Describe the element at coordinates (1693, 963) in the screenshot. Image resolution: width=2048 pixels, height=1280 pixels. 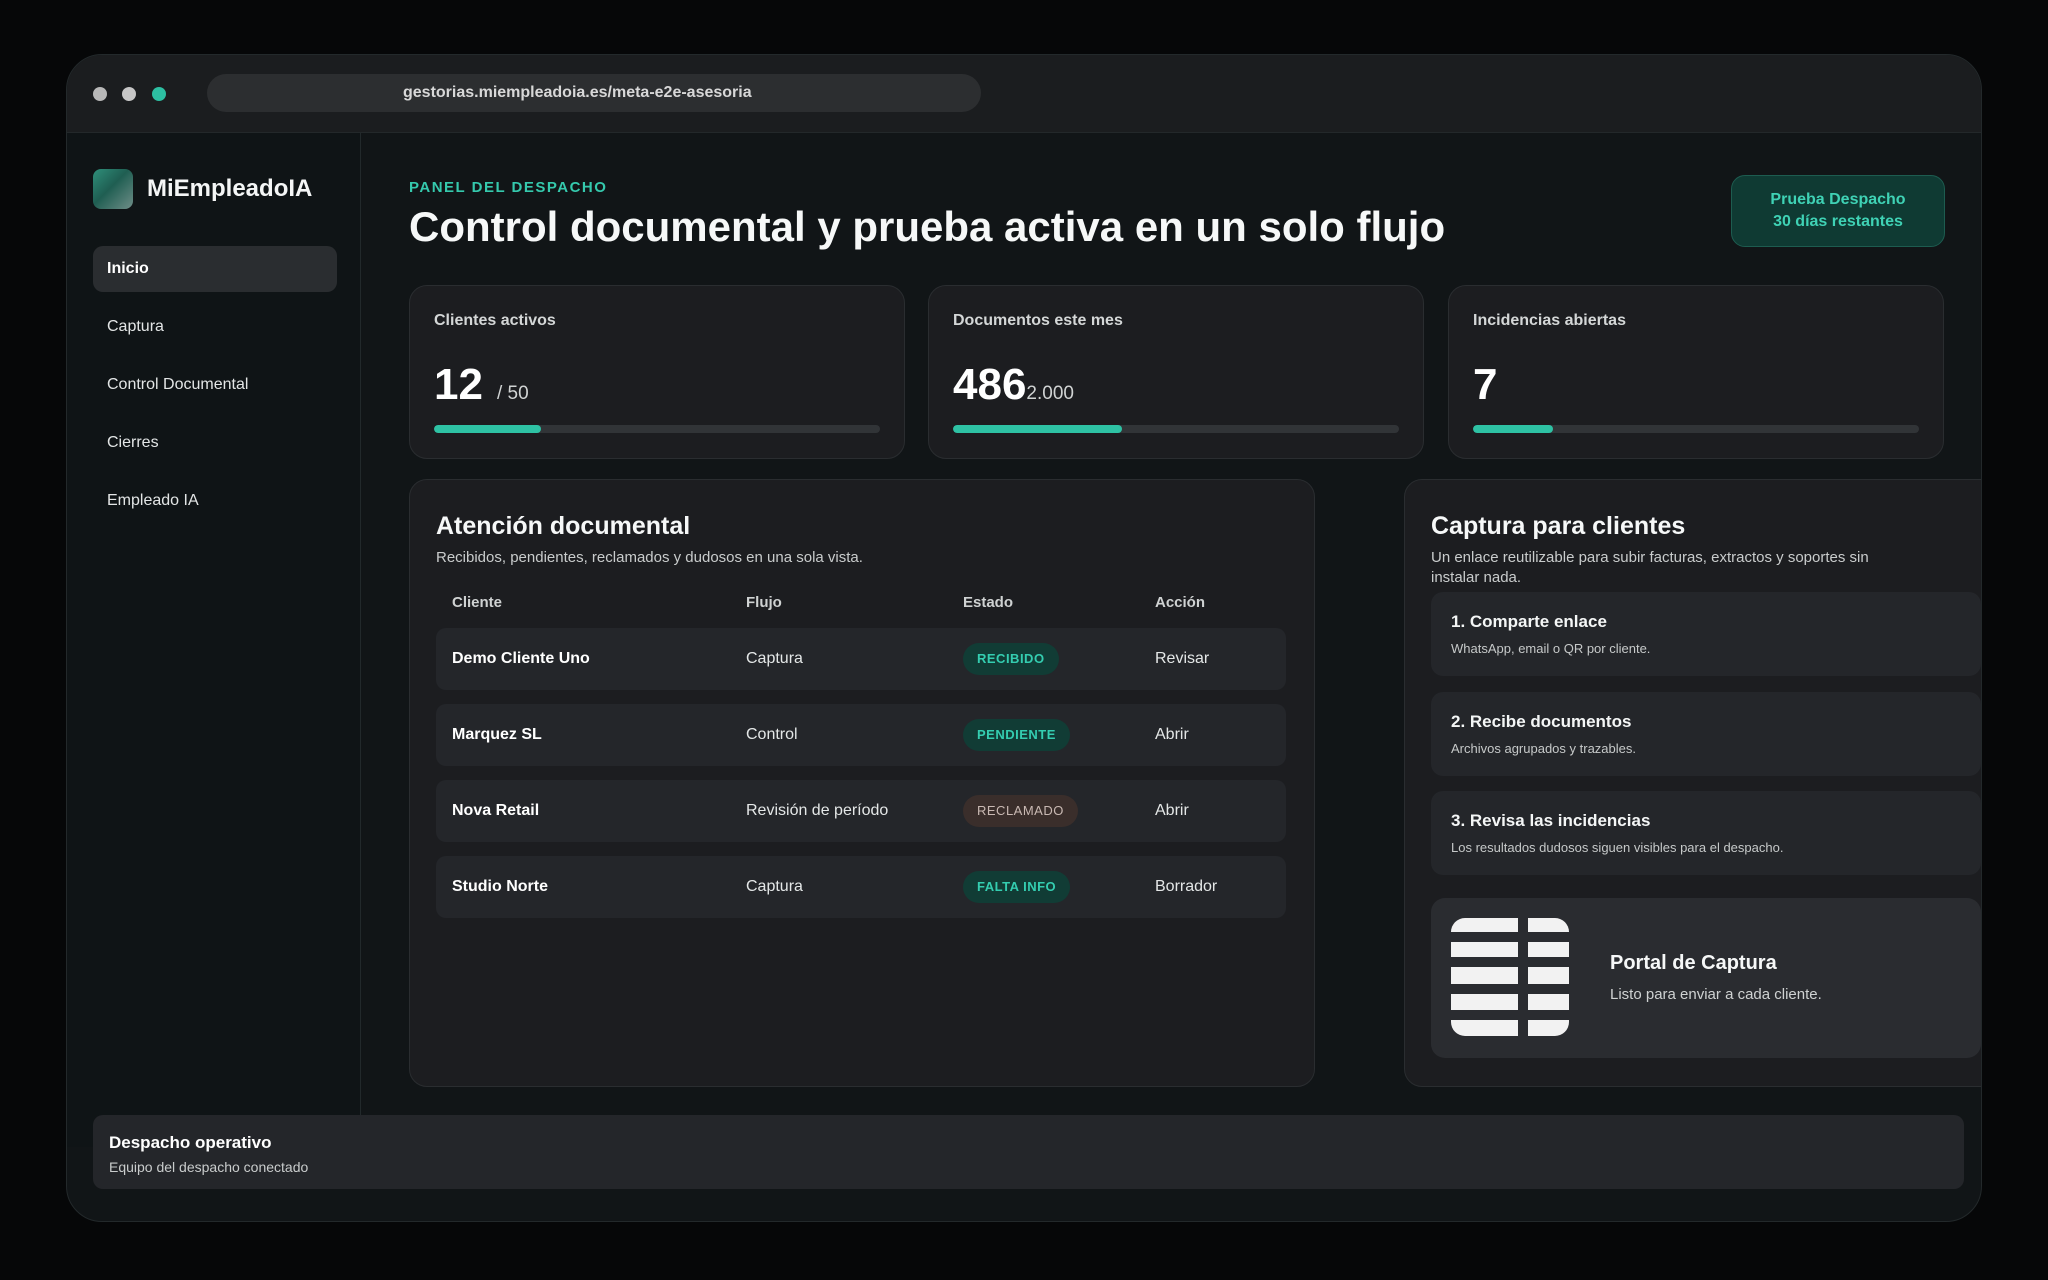
I see `portal-title: Portal de Captura` at that location.